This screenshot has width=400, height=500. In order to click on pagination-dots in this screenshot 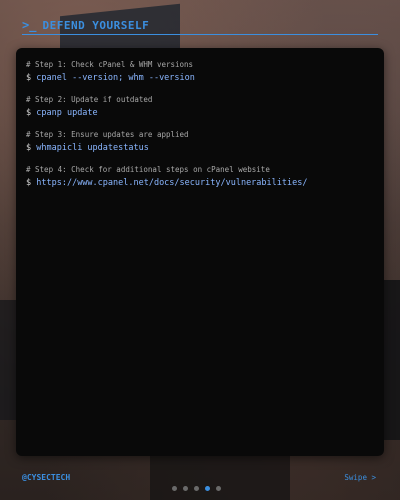, I will do `click(196, 488)`.